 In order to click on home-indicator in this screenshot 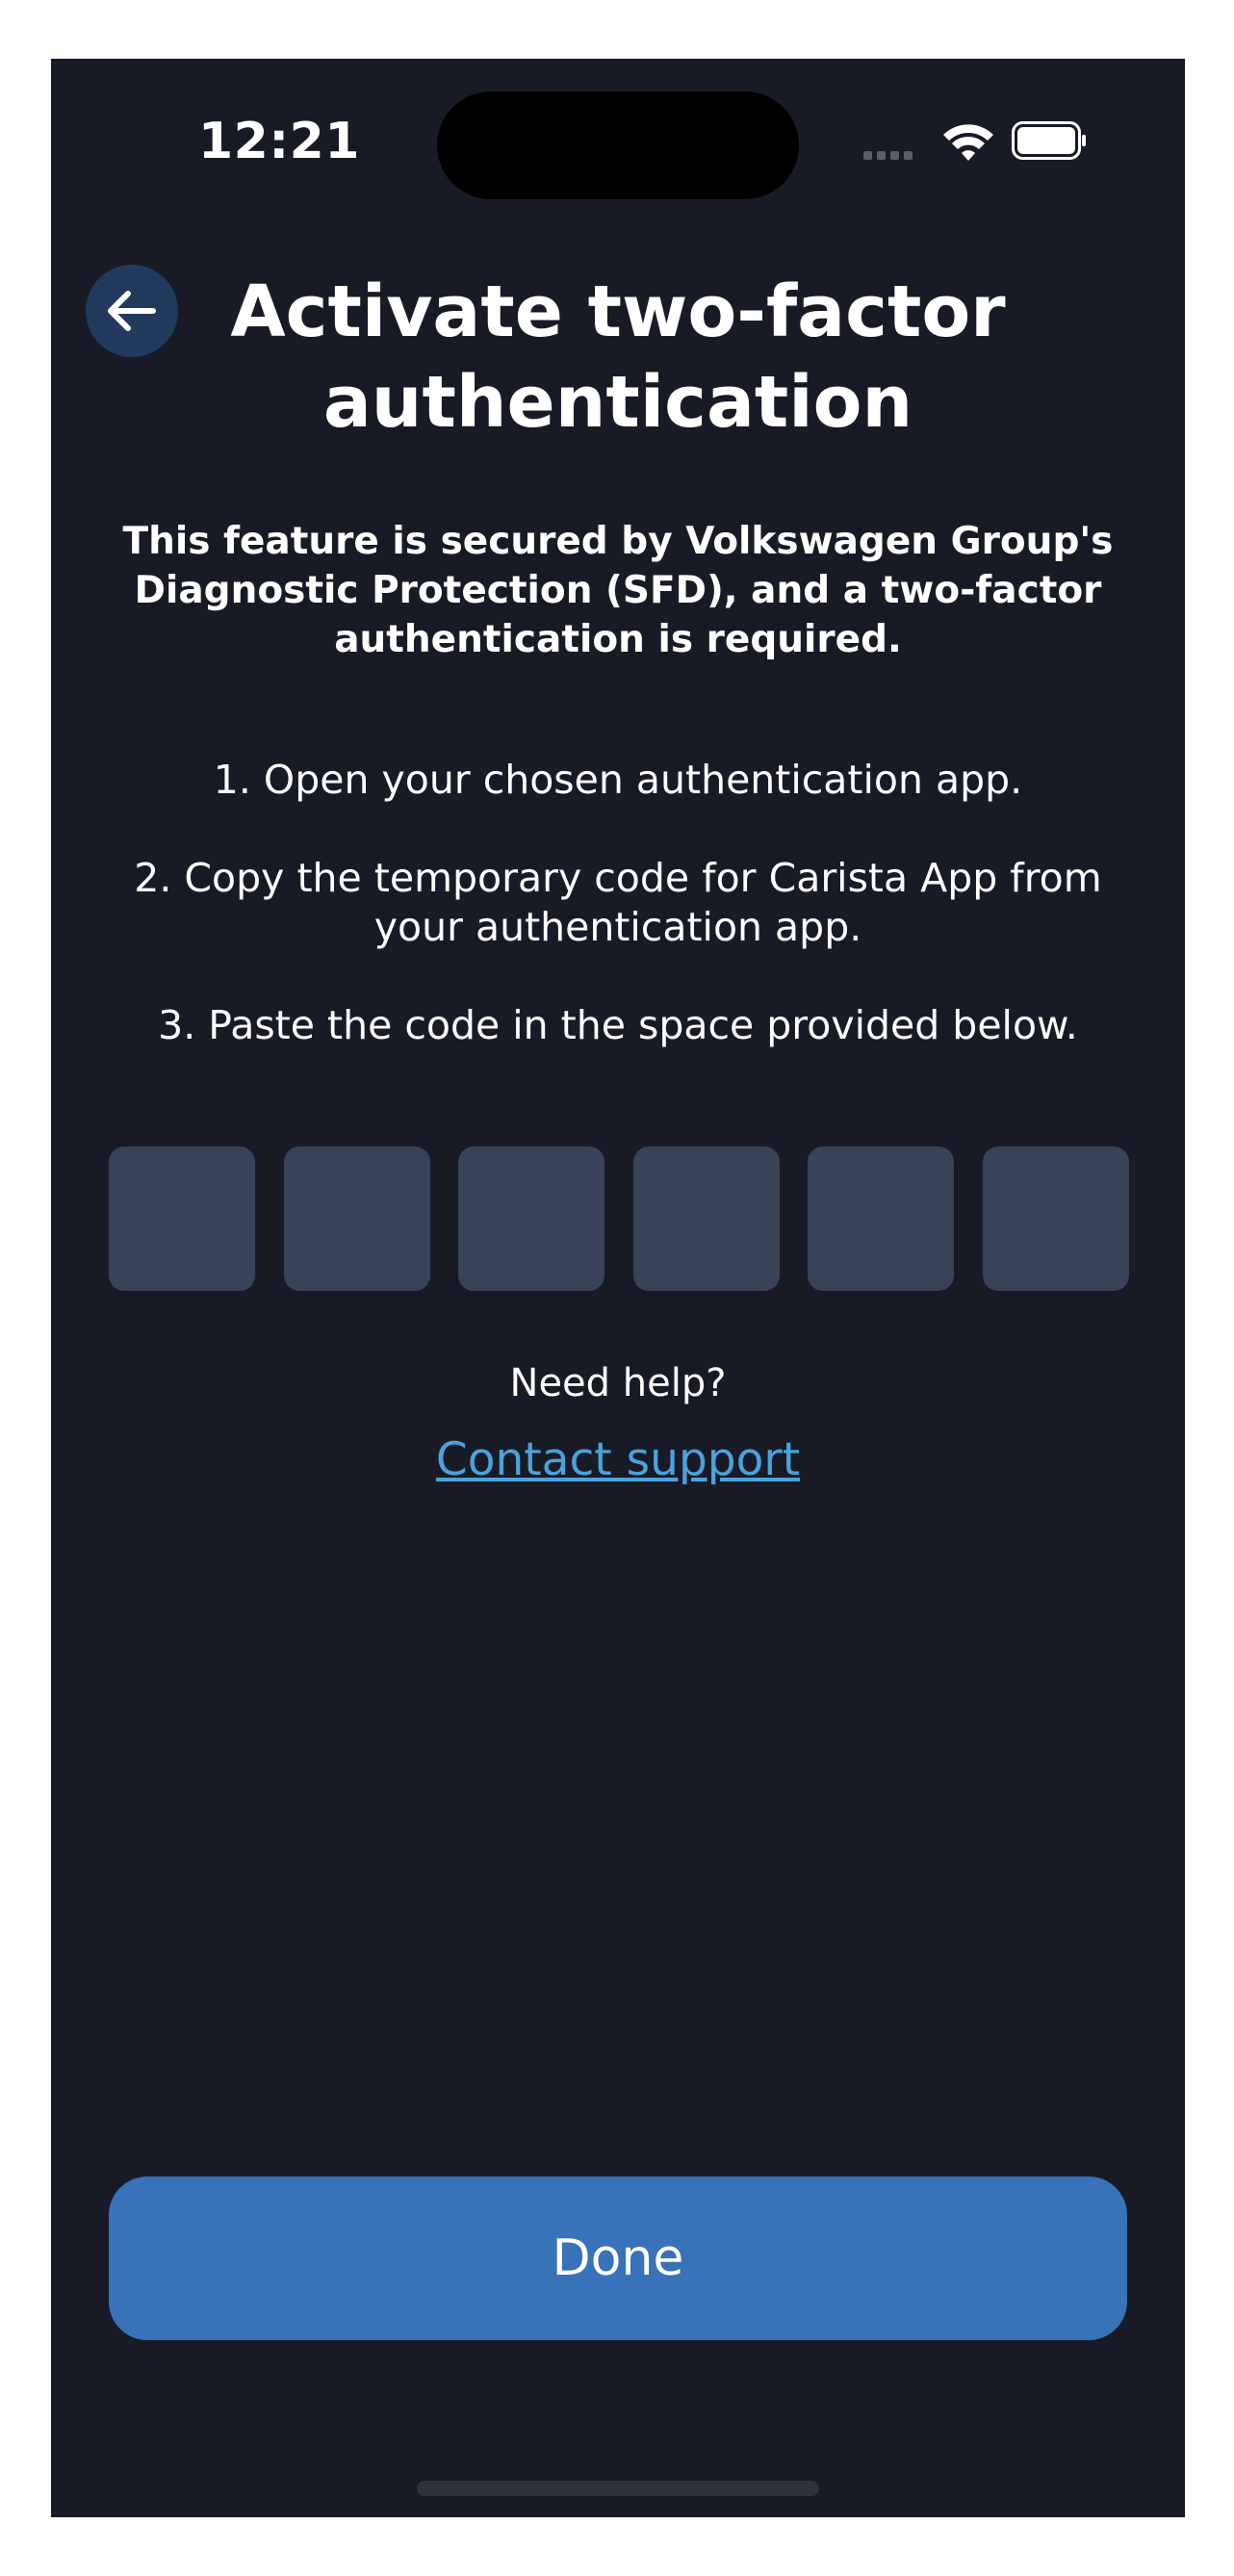, I will do `click(618, 2489)`.